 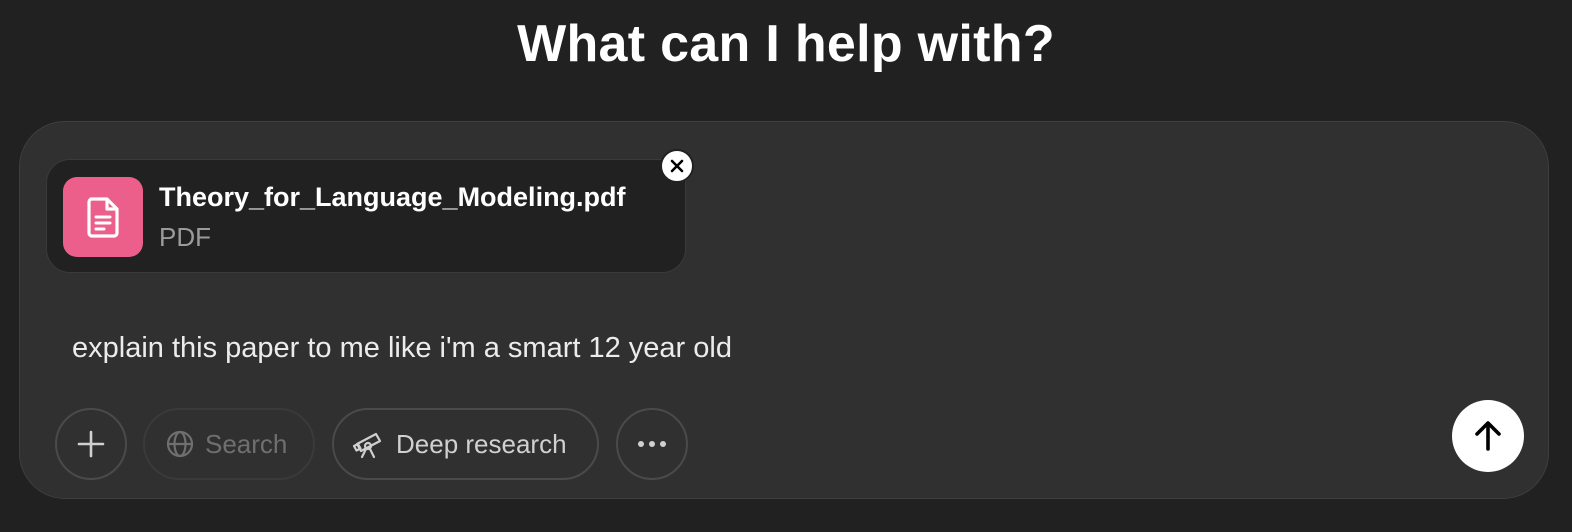 I want to click on file-attachment-card: Theory_for_Language_Modeling.pdf PDF, so click(x=366, y=216).